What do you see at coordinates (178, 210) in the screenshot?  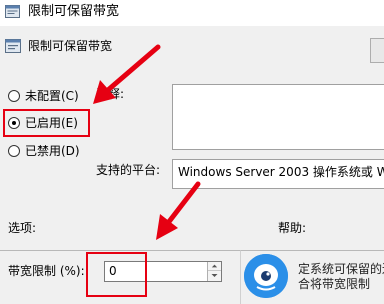 I see `arrow-to-value` at bounding box center [178, 210].